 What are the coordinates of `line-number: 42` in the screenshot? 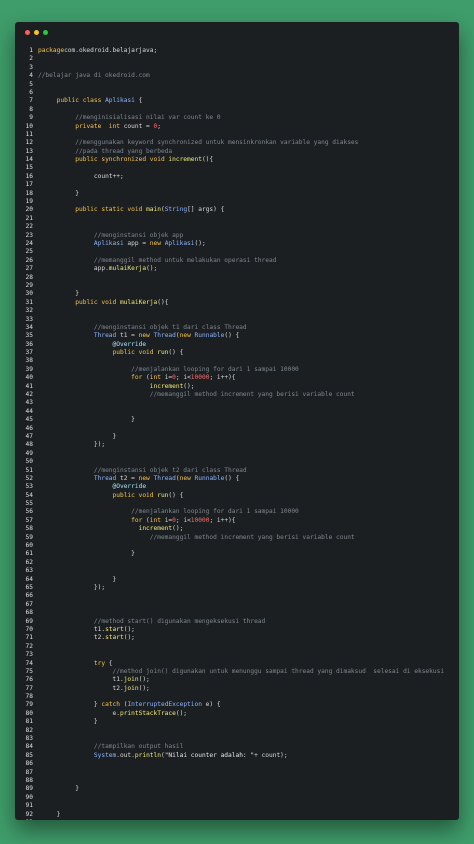 It's located at (29, 395).